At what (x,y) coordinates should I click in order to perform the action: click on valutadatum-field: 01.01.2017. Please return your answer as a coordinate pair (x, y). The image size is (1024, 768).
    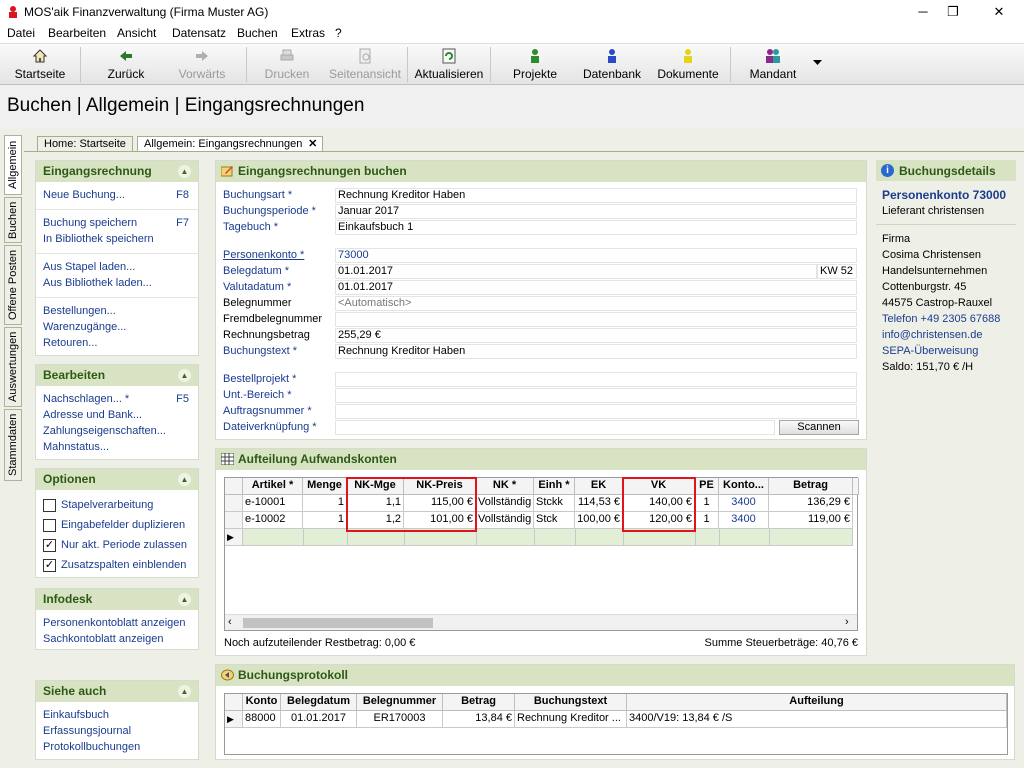
    Looking at the image, I should click on (596, 287).